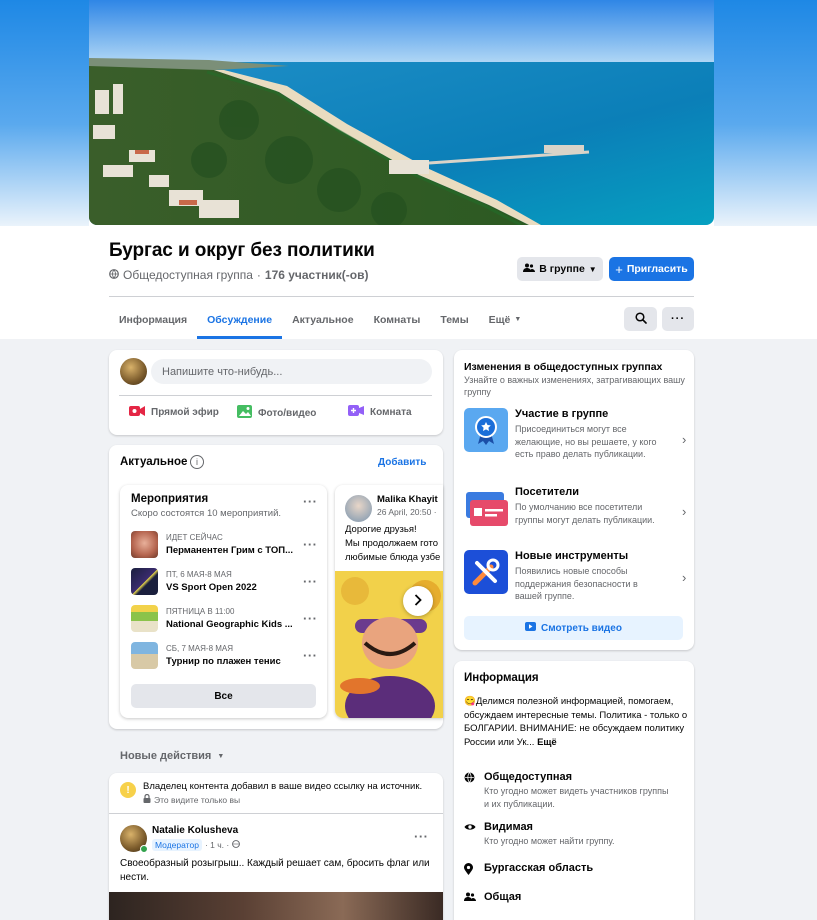 Image resolution: width=817 pixels, height=920 pixels. Describe the element at coordinates (407, 512) in the screenshot. I see `post-date: 26 April, 20:50 ·` at that location.